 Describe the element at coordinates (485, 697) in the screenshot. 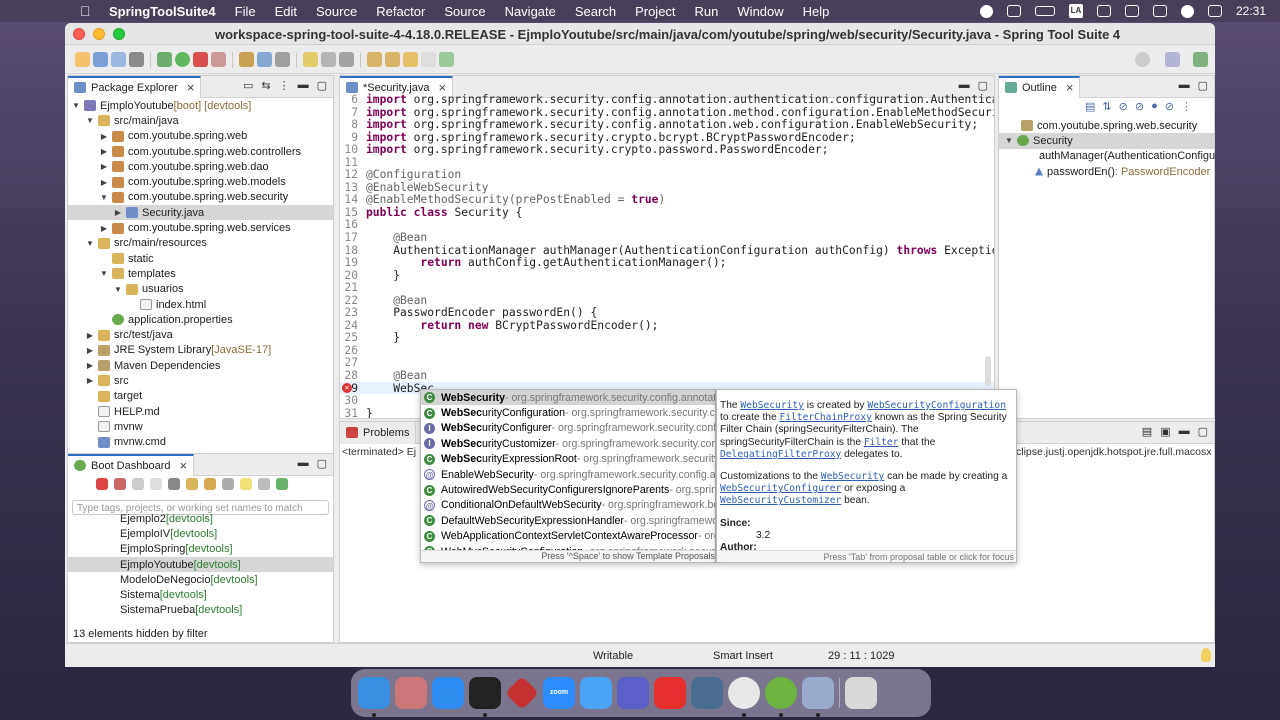

I see `terminal-app-icon` at that location.